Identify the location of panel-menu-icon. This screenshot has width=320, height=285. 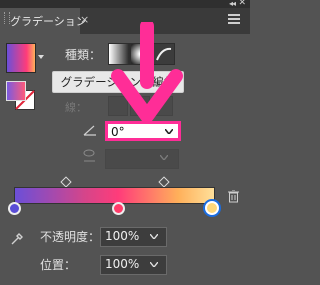
(234, 20).